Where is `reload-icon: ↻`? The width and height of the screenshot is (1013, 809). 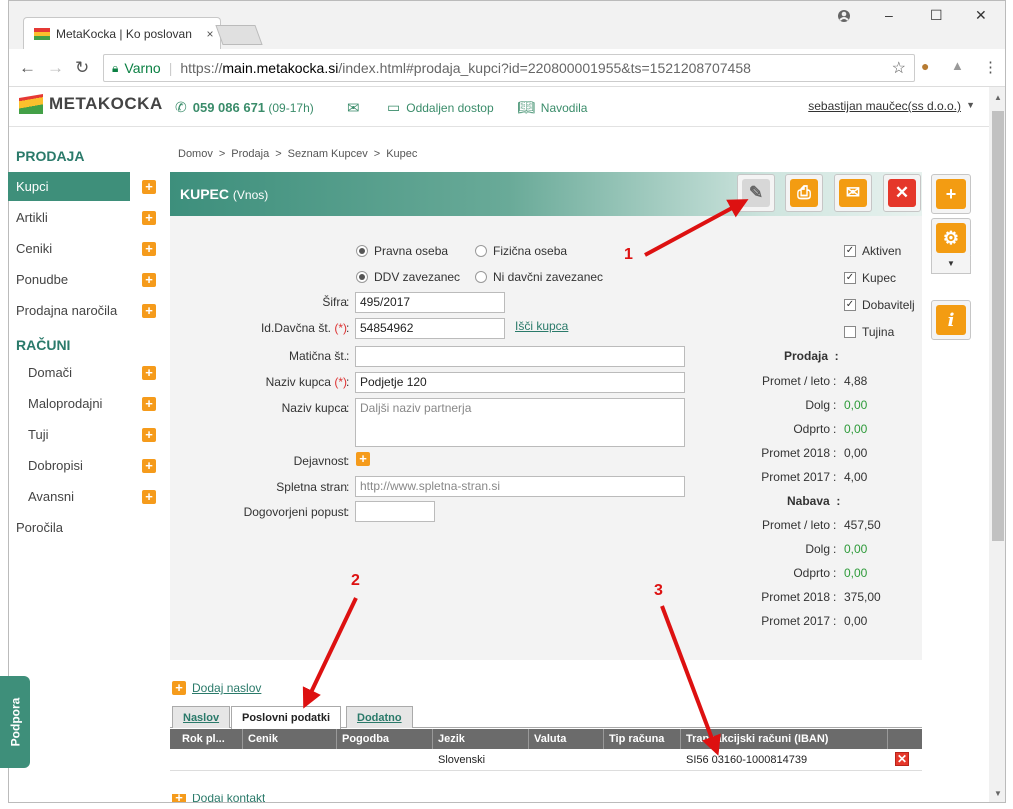 reload-icon: ↻ is located at coordinates (82, 68).